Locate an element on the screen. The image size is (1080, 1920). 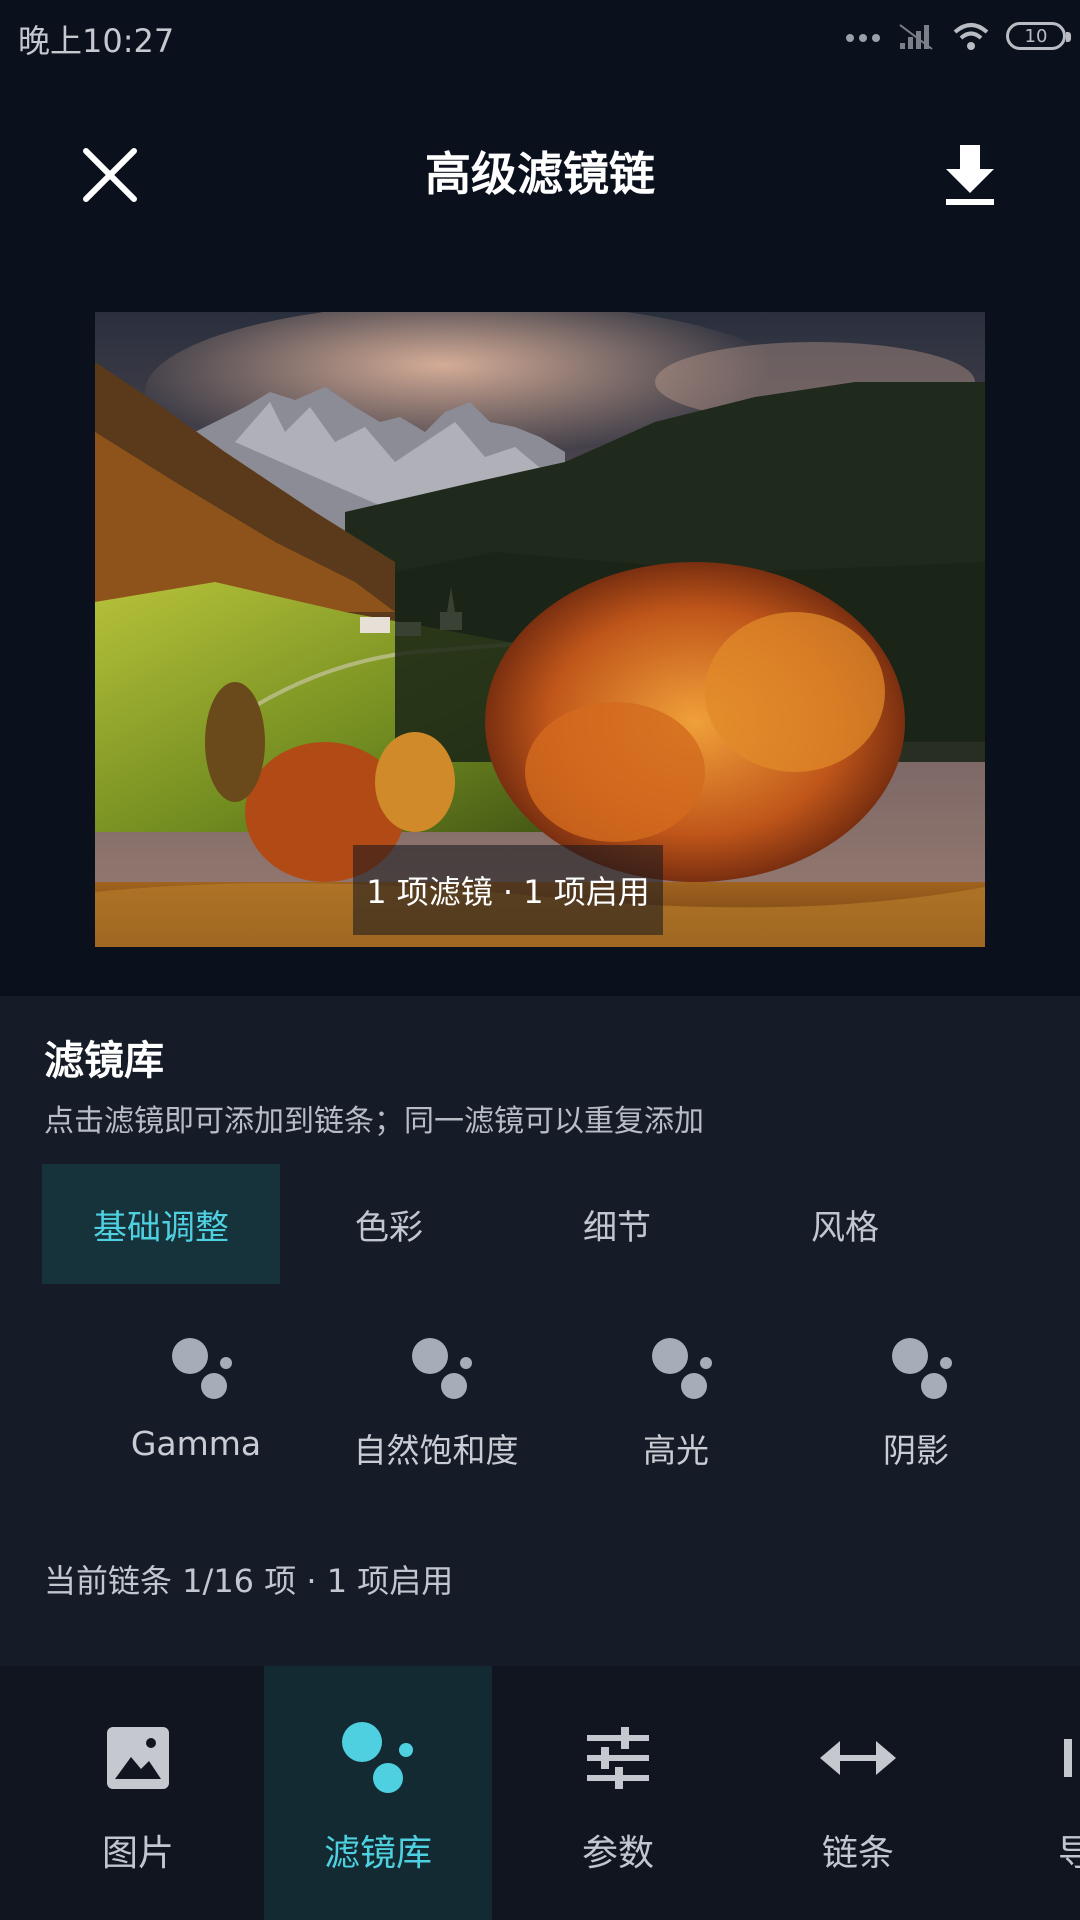
nav-label: 图片 is located at coordinates (137, 1853).